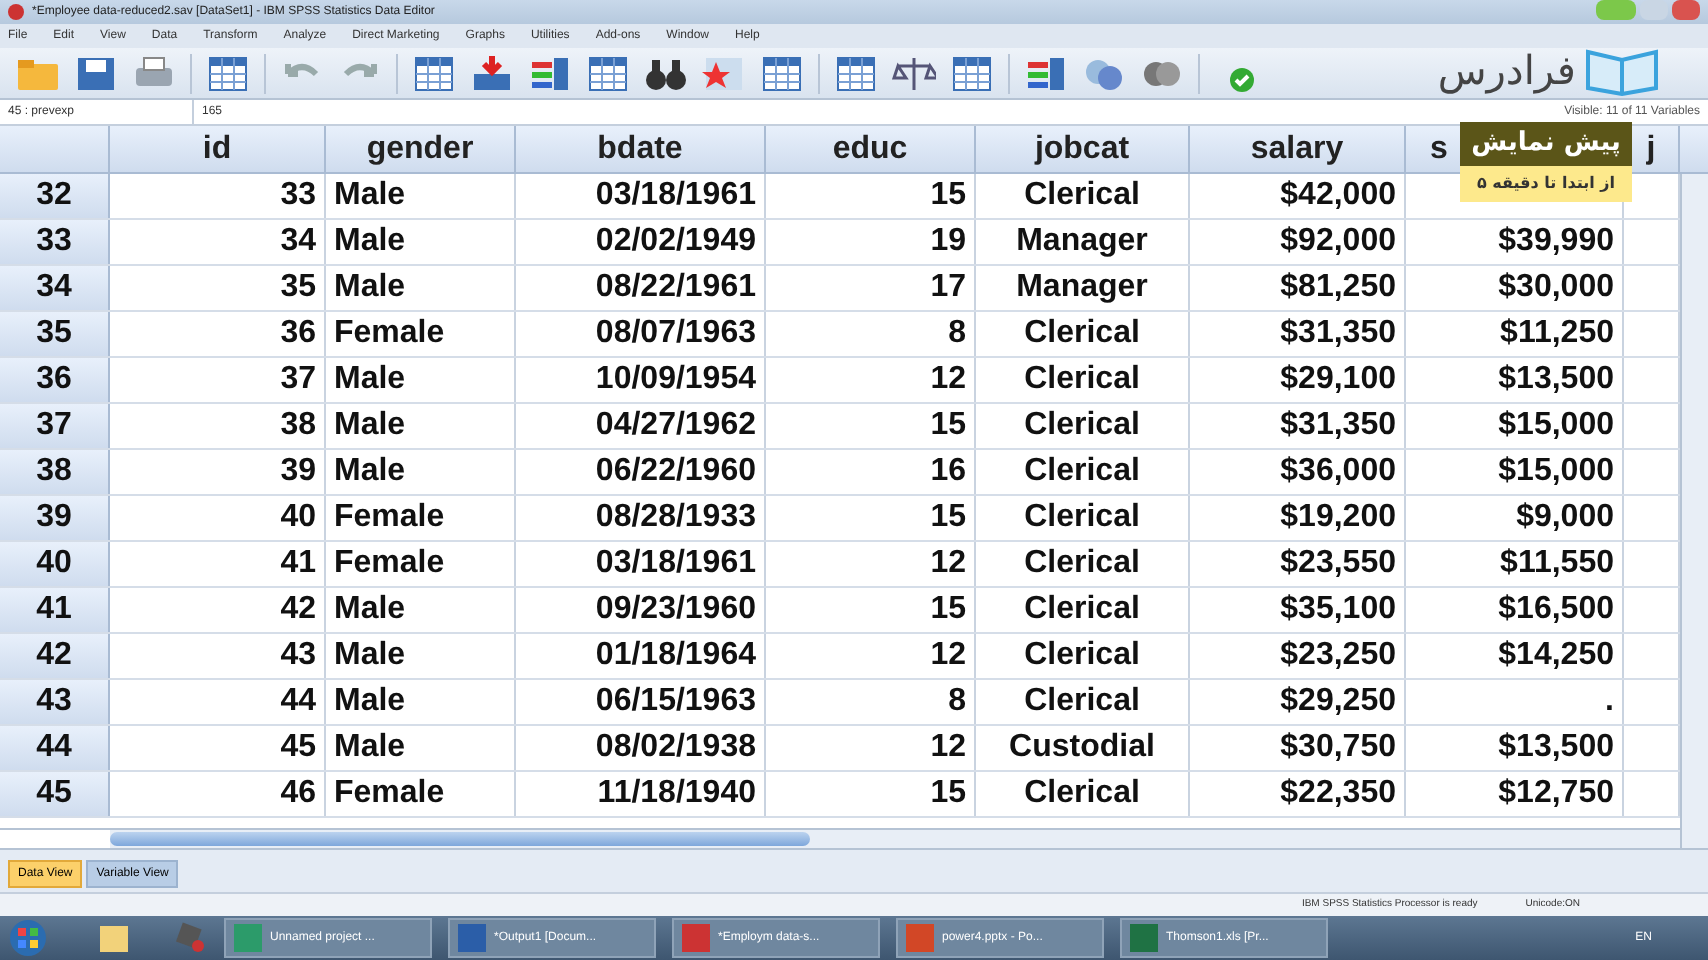  Describe the element at coordinates (675, 426) in the screenshot. I see `table-cell-text: 04/27/1962` at that location.